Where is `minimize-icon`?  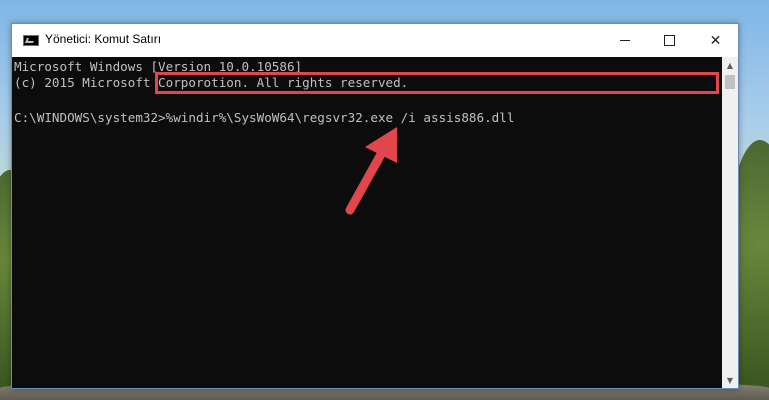
minimize-icon is located at coordinates (624, 40).